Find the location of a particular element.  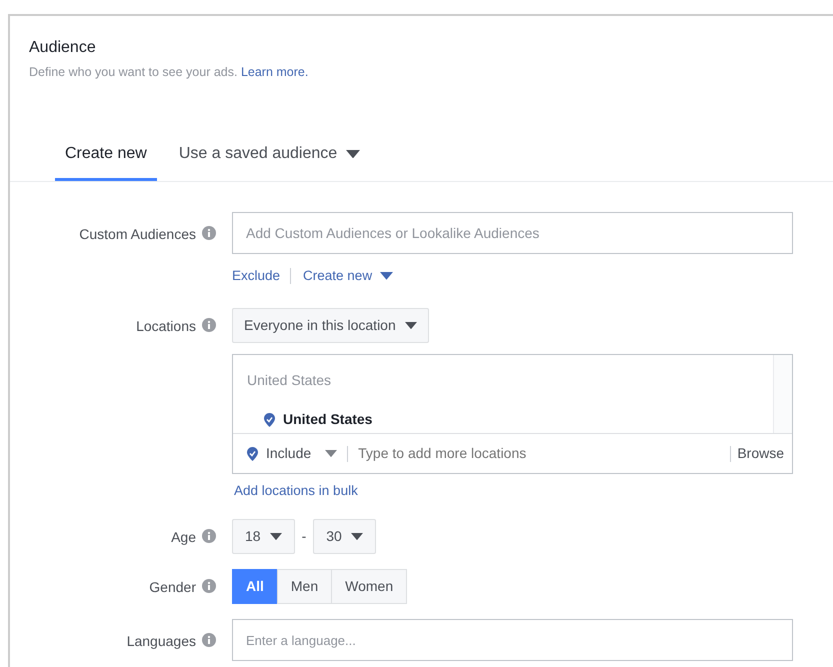

location-group-heading: United States is located at coordinates (289, 380).